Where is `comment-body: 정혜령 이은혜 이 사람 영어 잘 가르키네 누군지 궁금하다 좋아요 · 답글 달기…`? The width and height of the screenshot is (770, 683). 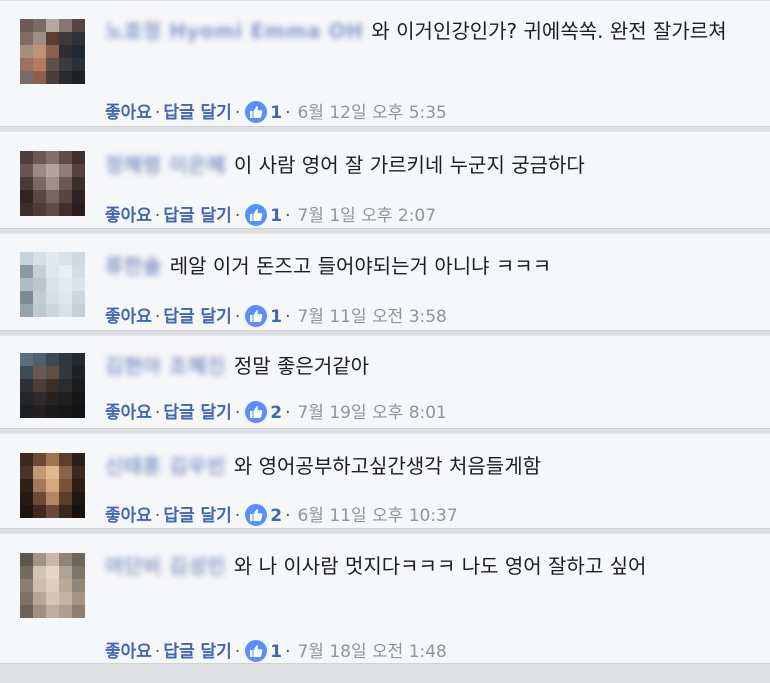 comment-body: 정혜령 이은혜 이 사람 영어 잘 가르키네 누군지 궁금하다 좋아요 · 답글 달기… is located at coordinates (427, 187).